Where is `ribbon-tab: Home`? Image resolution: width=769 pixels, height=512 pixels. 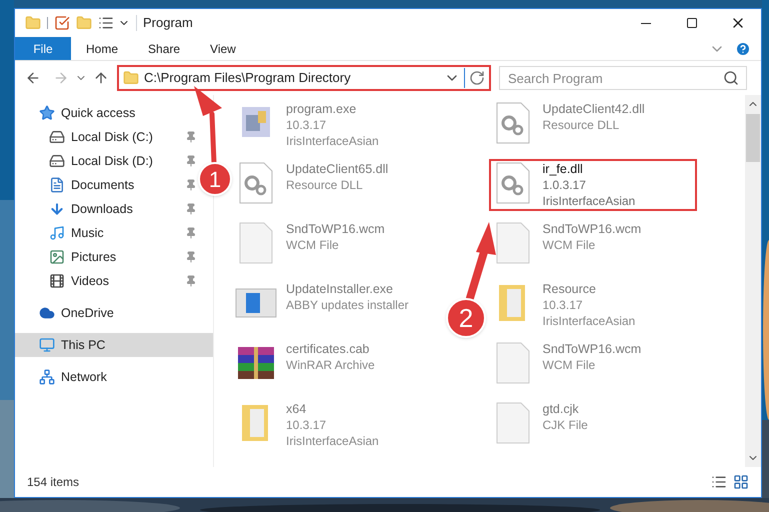
ribbon-tab: Home is located at coordinates (102, 48).